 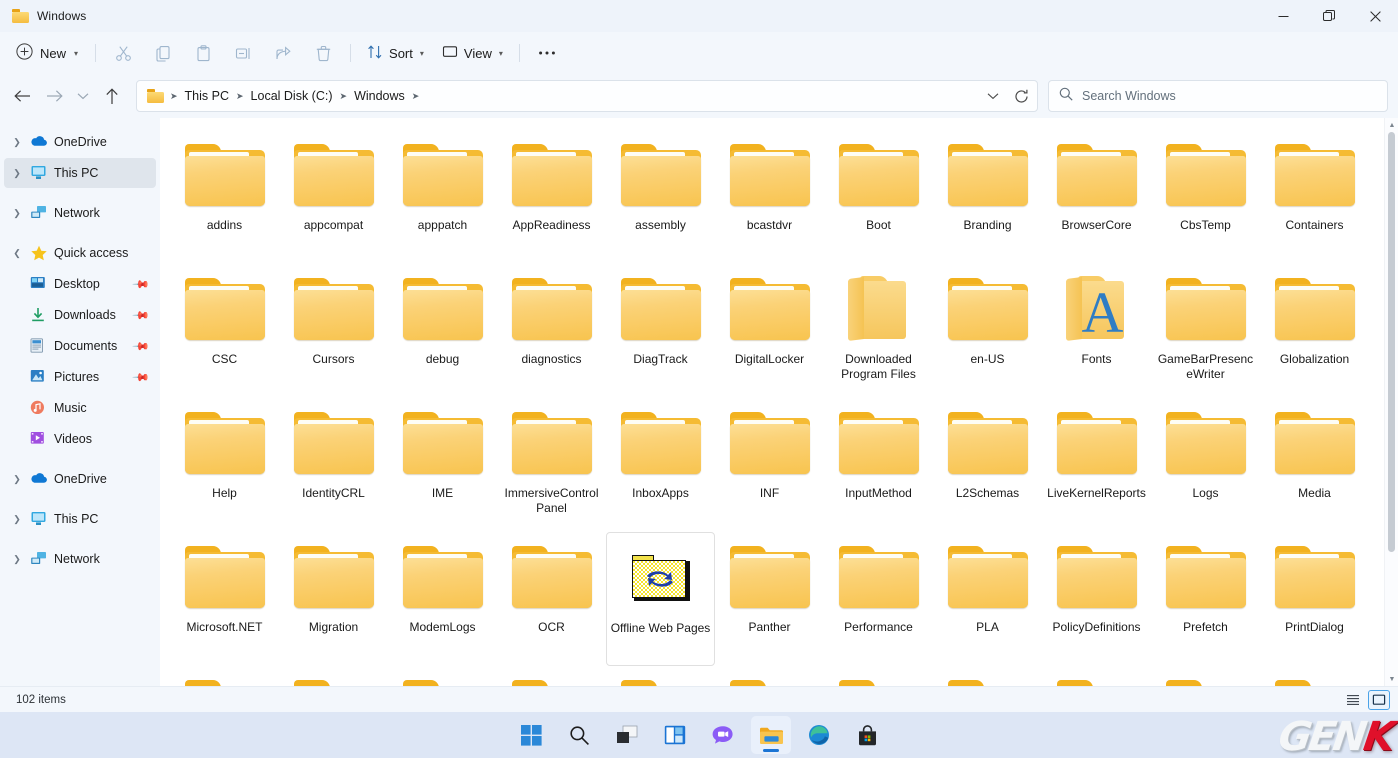 What do you see at coordinates (769, 331) in the screenshot?
I see `file-item: DigitalLocker` at bounding box center [769, 331].